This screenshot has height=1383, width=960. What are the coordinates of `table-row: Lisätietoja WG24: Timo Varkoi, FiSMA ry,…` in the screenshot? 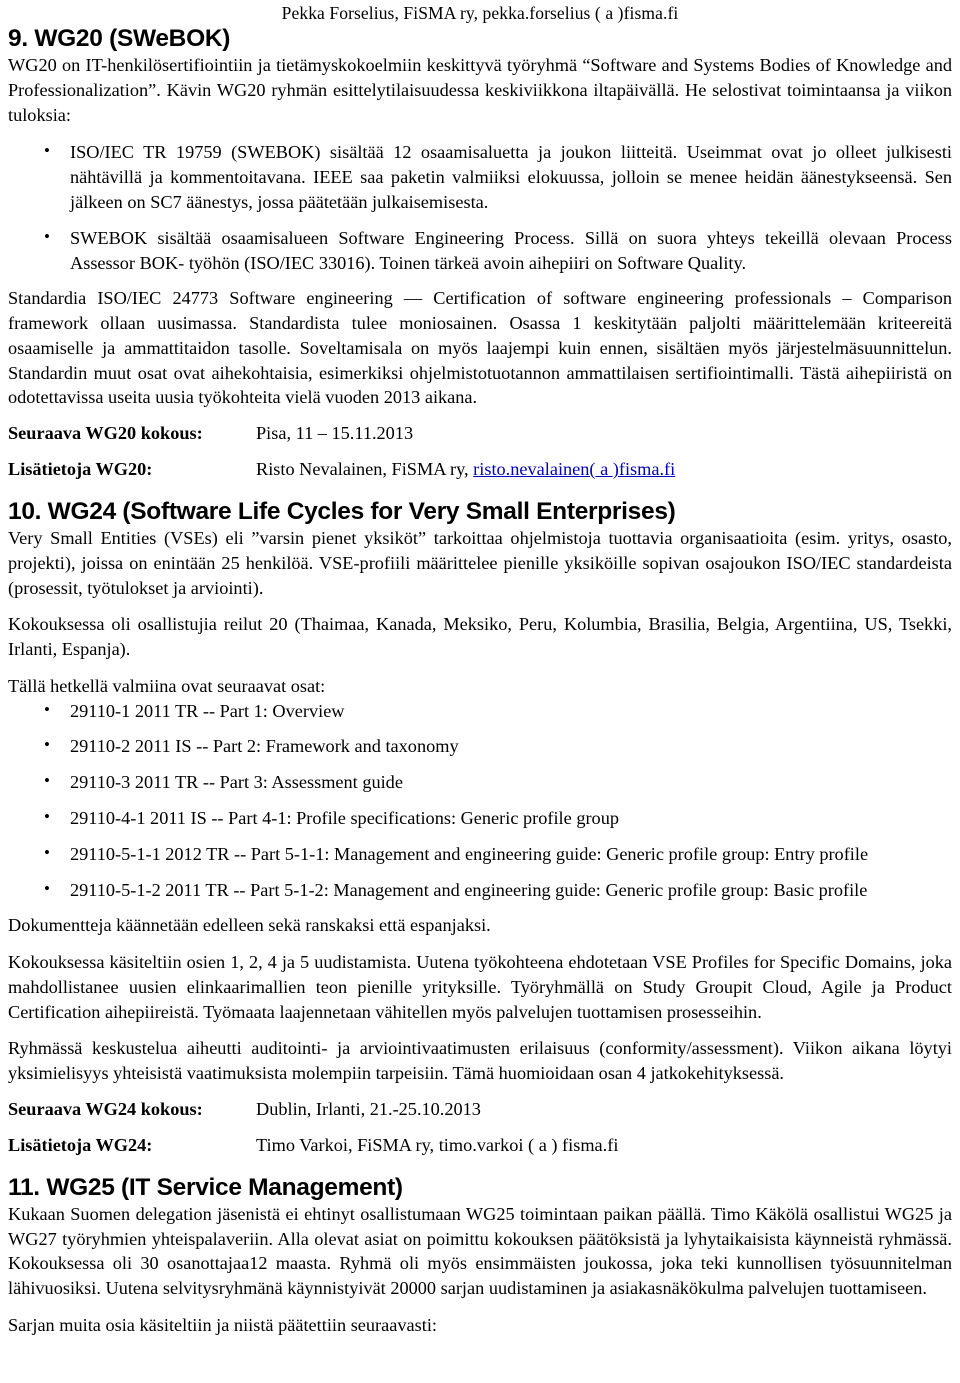 It's located at (480, 1152).